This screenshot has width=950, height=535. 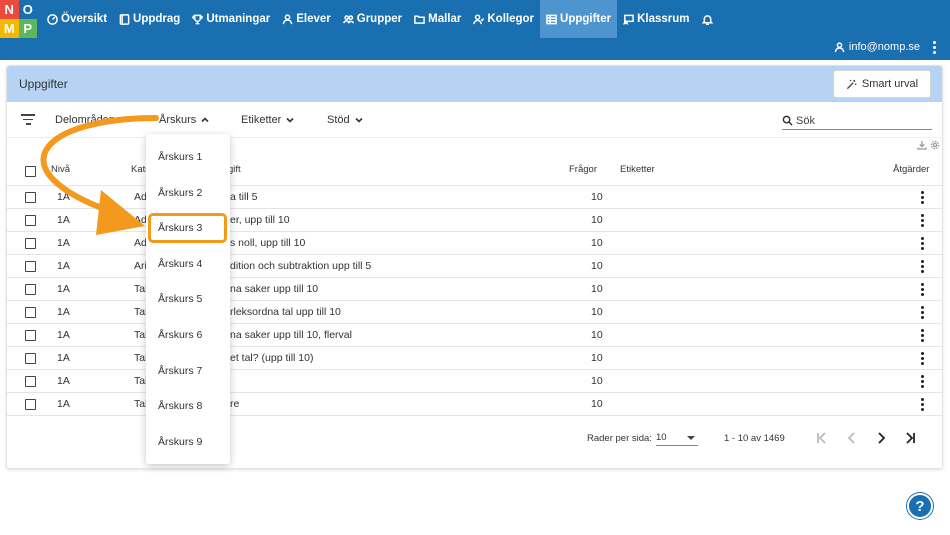 I want to click on previous-page-button, so click(x=852, y=438).